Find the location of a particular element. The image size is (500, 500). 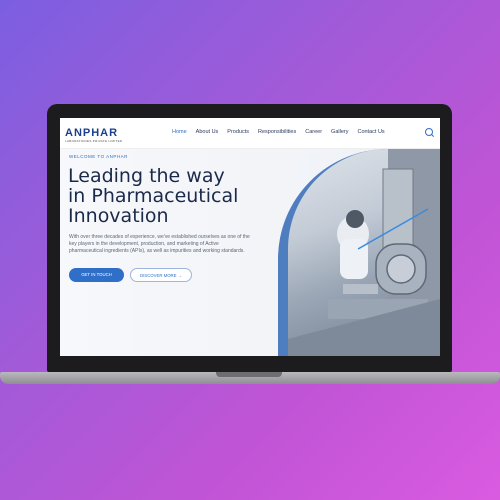

headline-line-2: in Pharmaceutical is located at coordinates (153, 196).